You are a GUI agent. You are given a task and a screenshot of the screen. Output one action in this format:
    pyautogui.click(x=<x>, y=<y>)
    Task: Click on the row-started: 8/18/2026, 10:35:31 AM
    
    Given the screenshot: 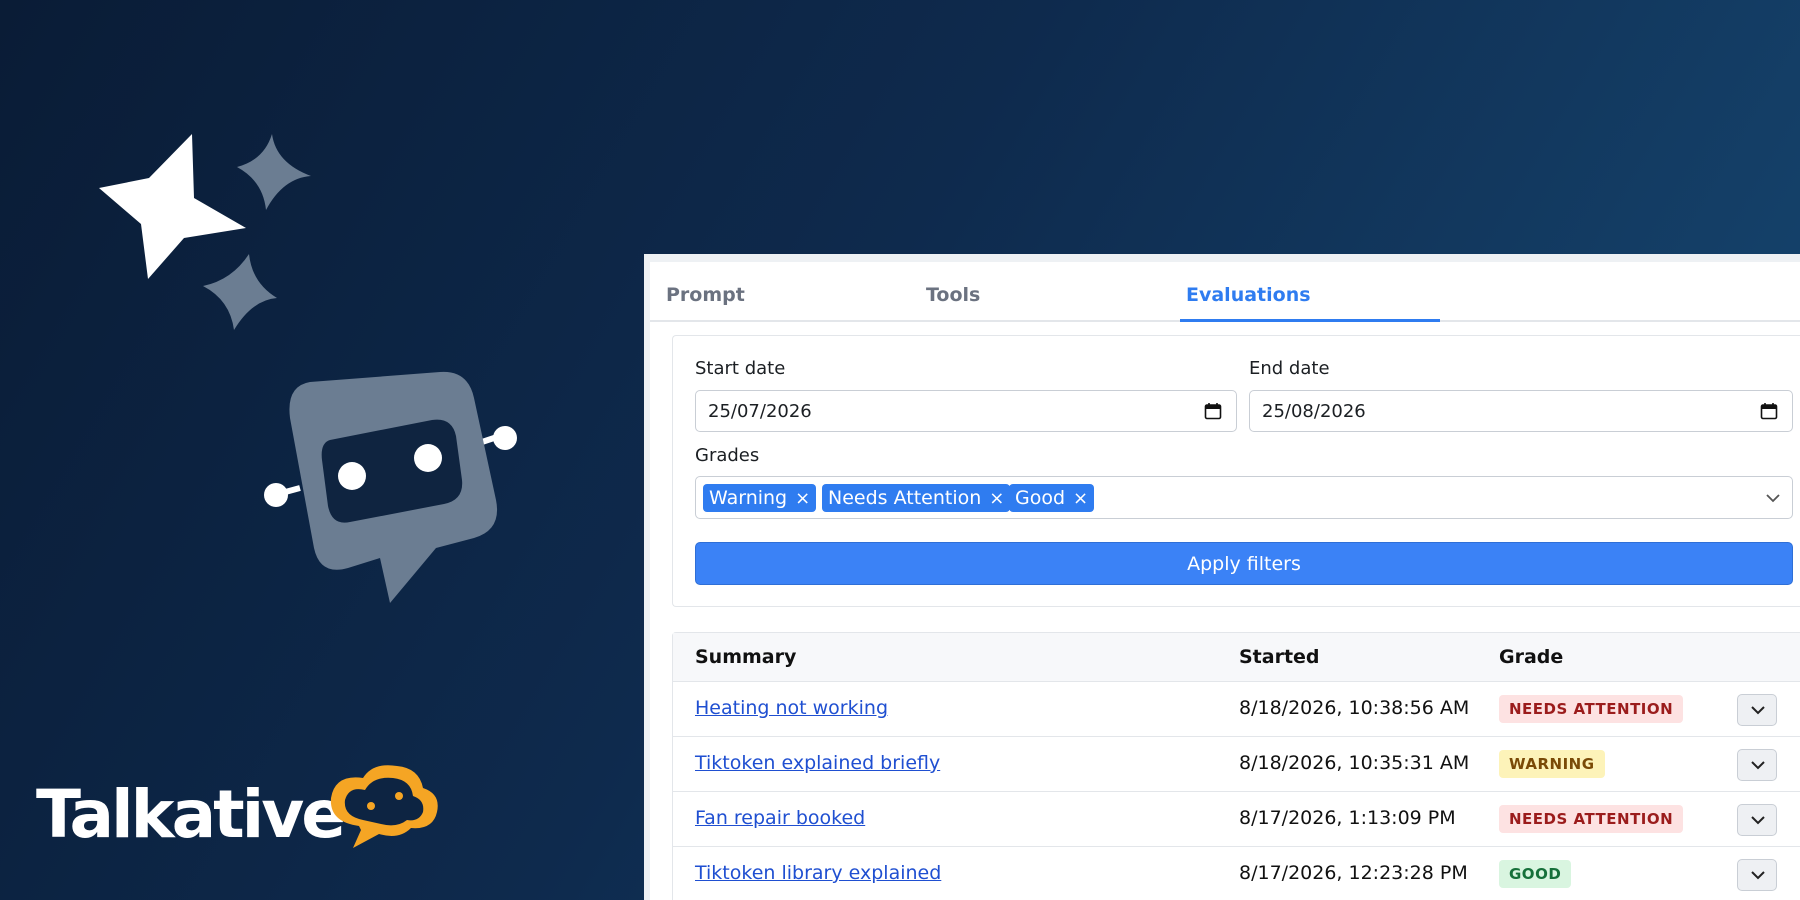 What is the action you would take?
    pyautogui.click(x=1354, y=763)
    